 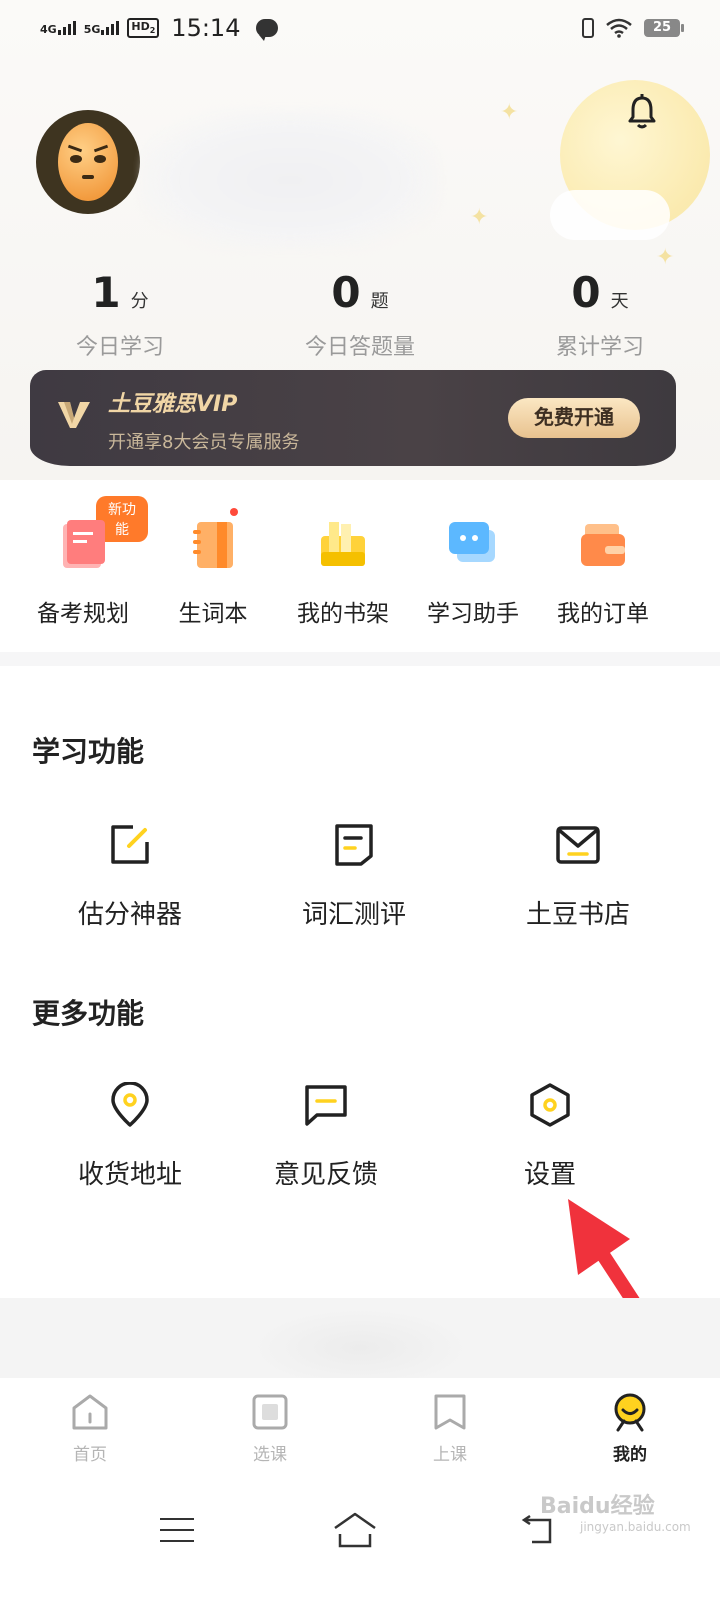 I want to click on feature-vocab-test: 词汇测评, so click(x=354, y=876).